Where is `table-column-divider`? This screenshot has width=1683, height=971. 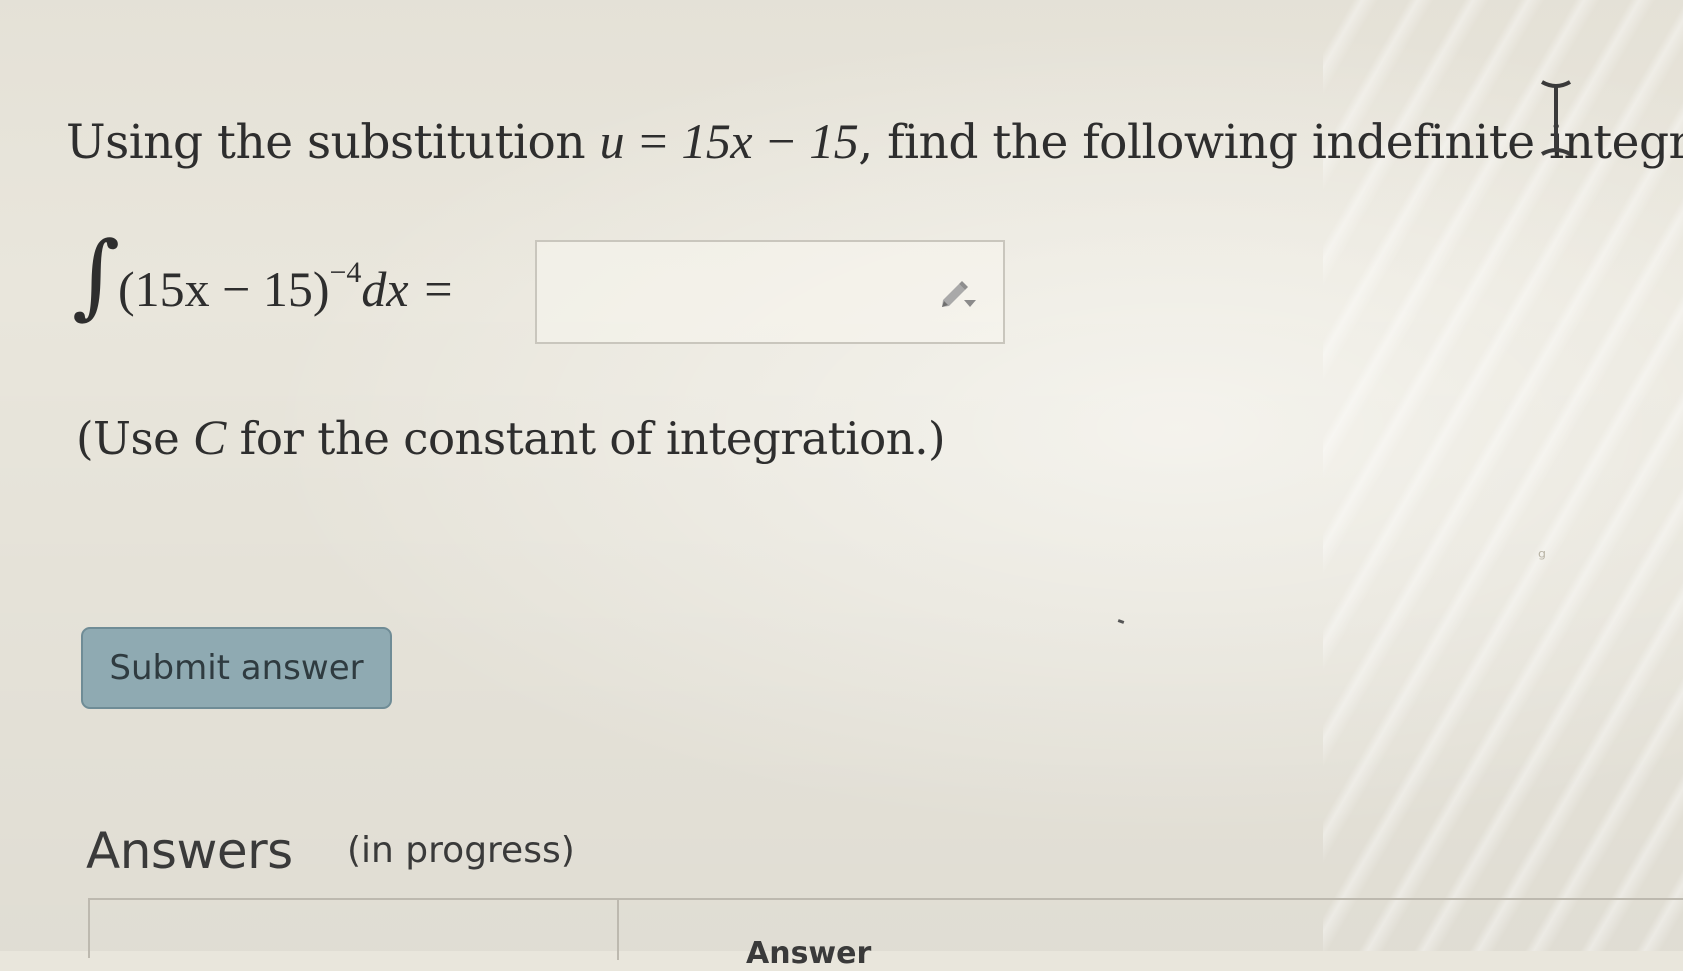 table-column-divider is located at coordinates (618, 930).